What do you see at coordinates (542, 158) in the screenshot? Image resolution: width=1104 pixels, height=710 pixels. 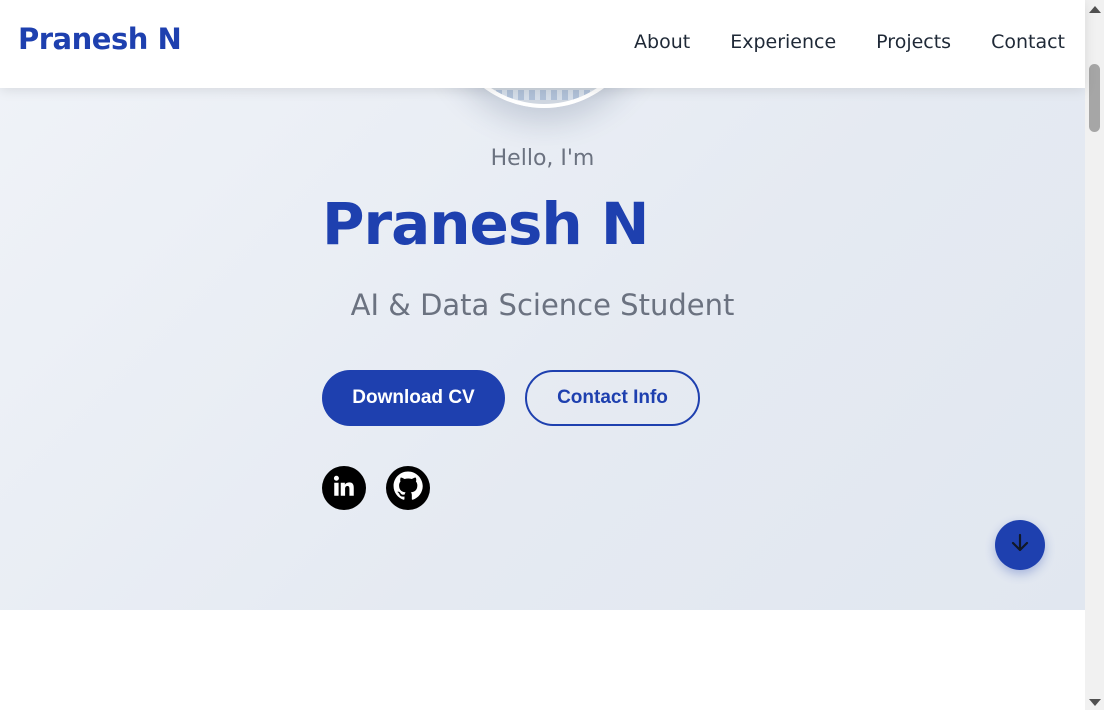 I see `hero-greeting: Hello, I'm` at bounding box center [542, 158].